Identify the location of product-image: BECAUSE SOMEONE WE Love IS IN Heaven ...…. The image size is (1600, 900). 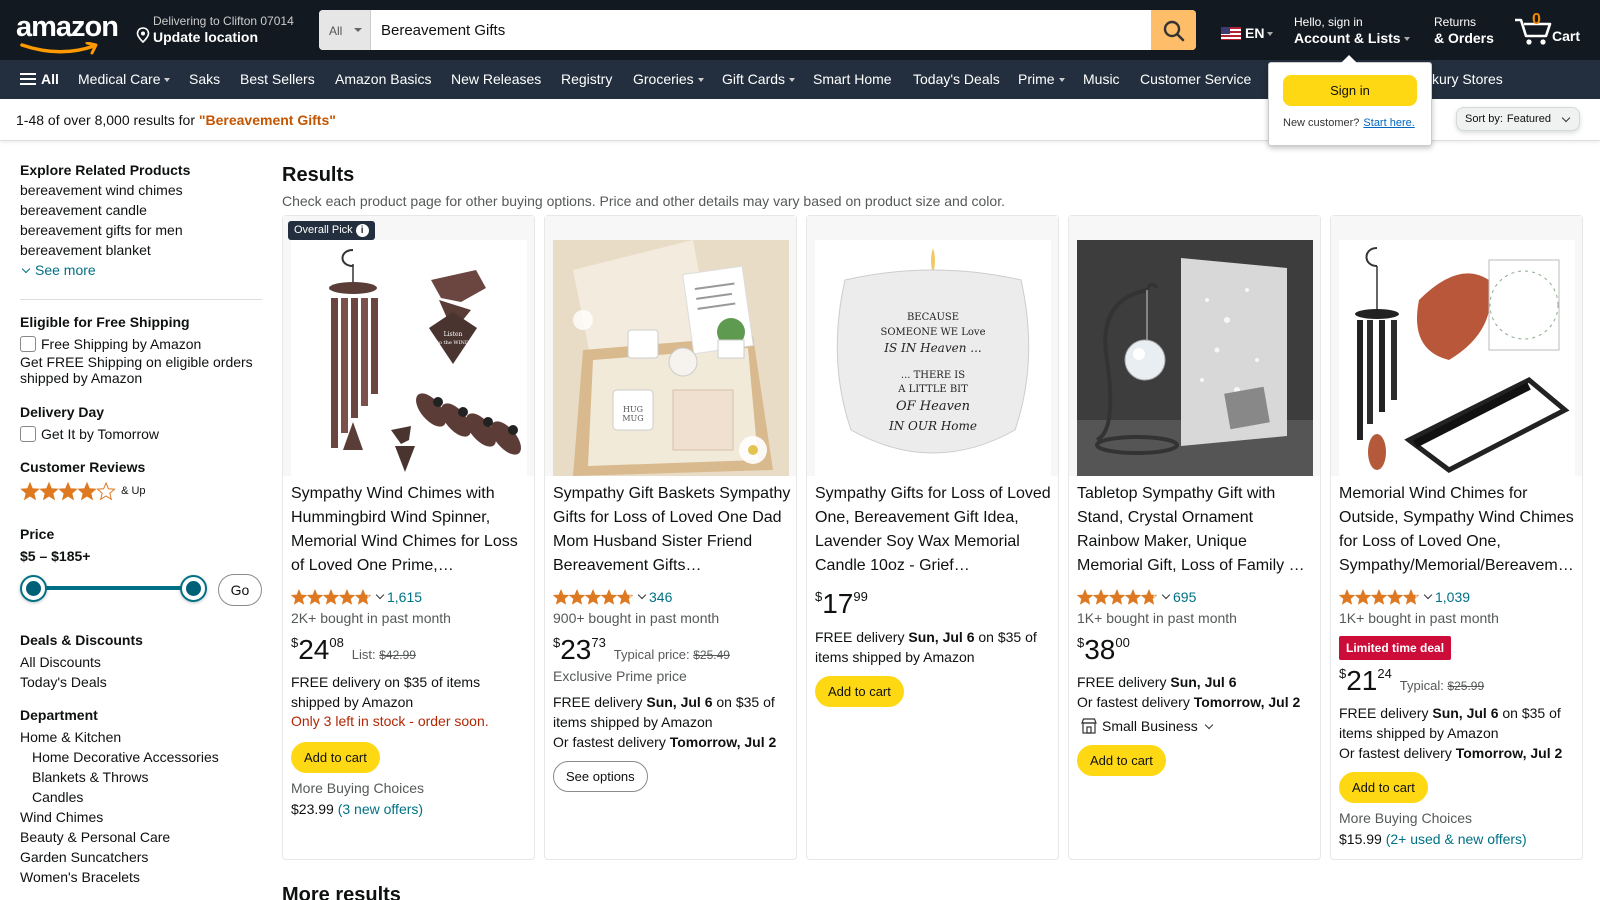
(932, 346).